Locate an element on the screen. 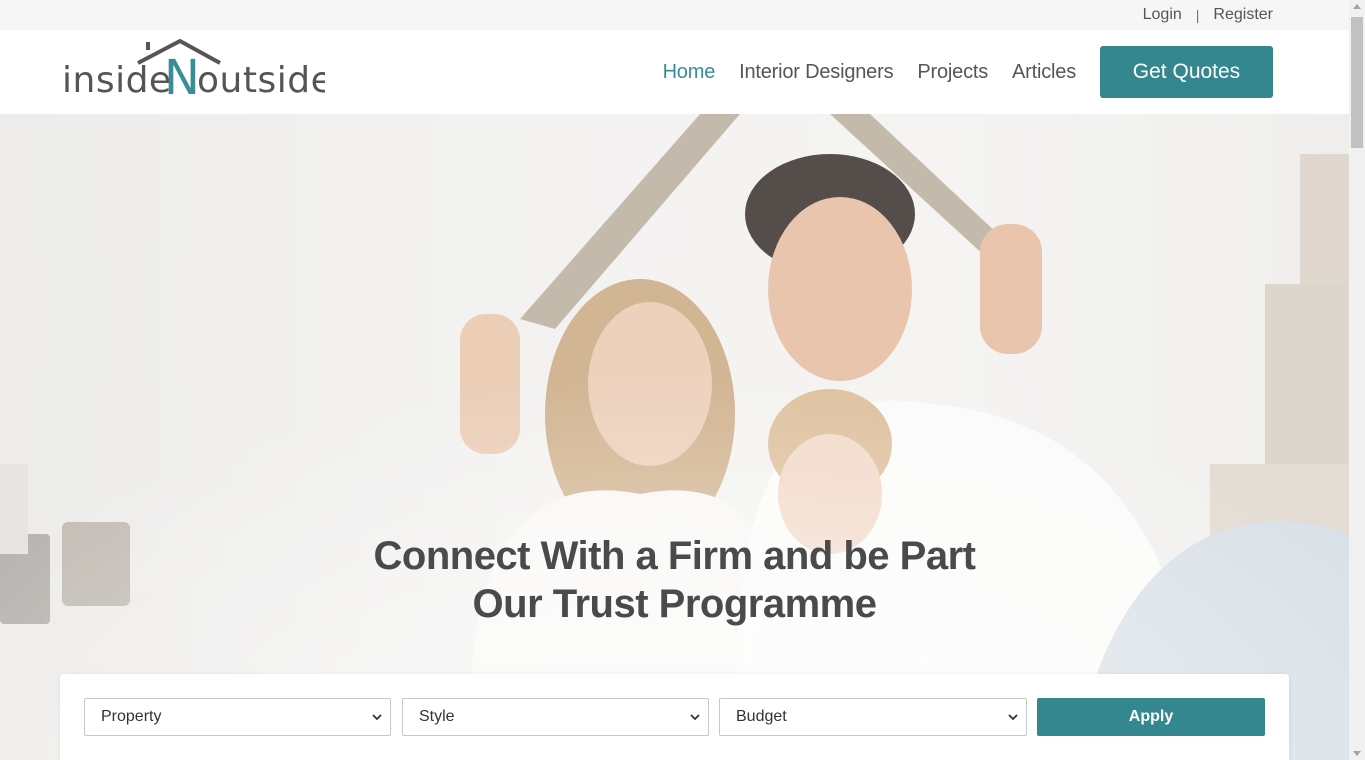 The image size is (1365, 760). top-utility-bar: Login | Register is located at coordinates (674, 15).